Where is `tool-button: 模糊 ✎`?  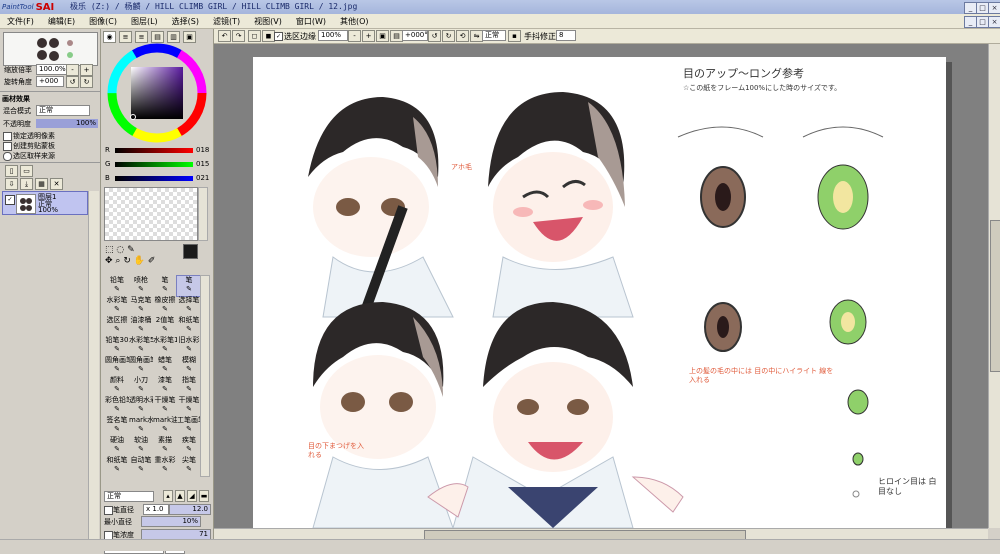
tool-button: 模糊 ✎ is located at coordinates (189, 366).